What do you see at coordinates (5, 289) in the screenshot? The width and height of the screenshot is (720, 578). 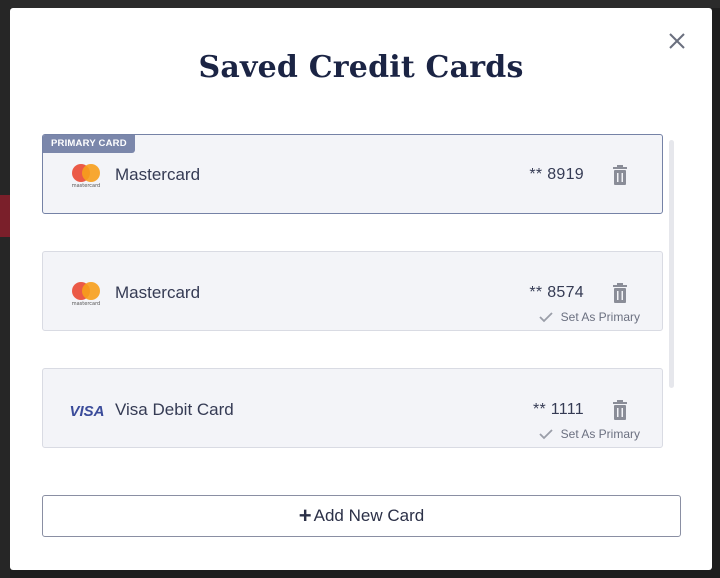 I see `backdrop-side` at bounding box center [5, 289].